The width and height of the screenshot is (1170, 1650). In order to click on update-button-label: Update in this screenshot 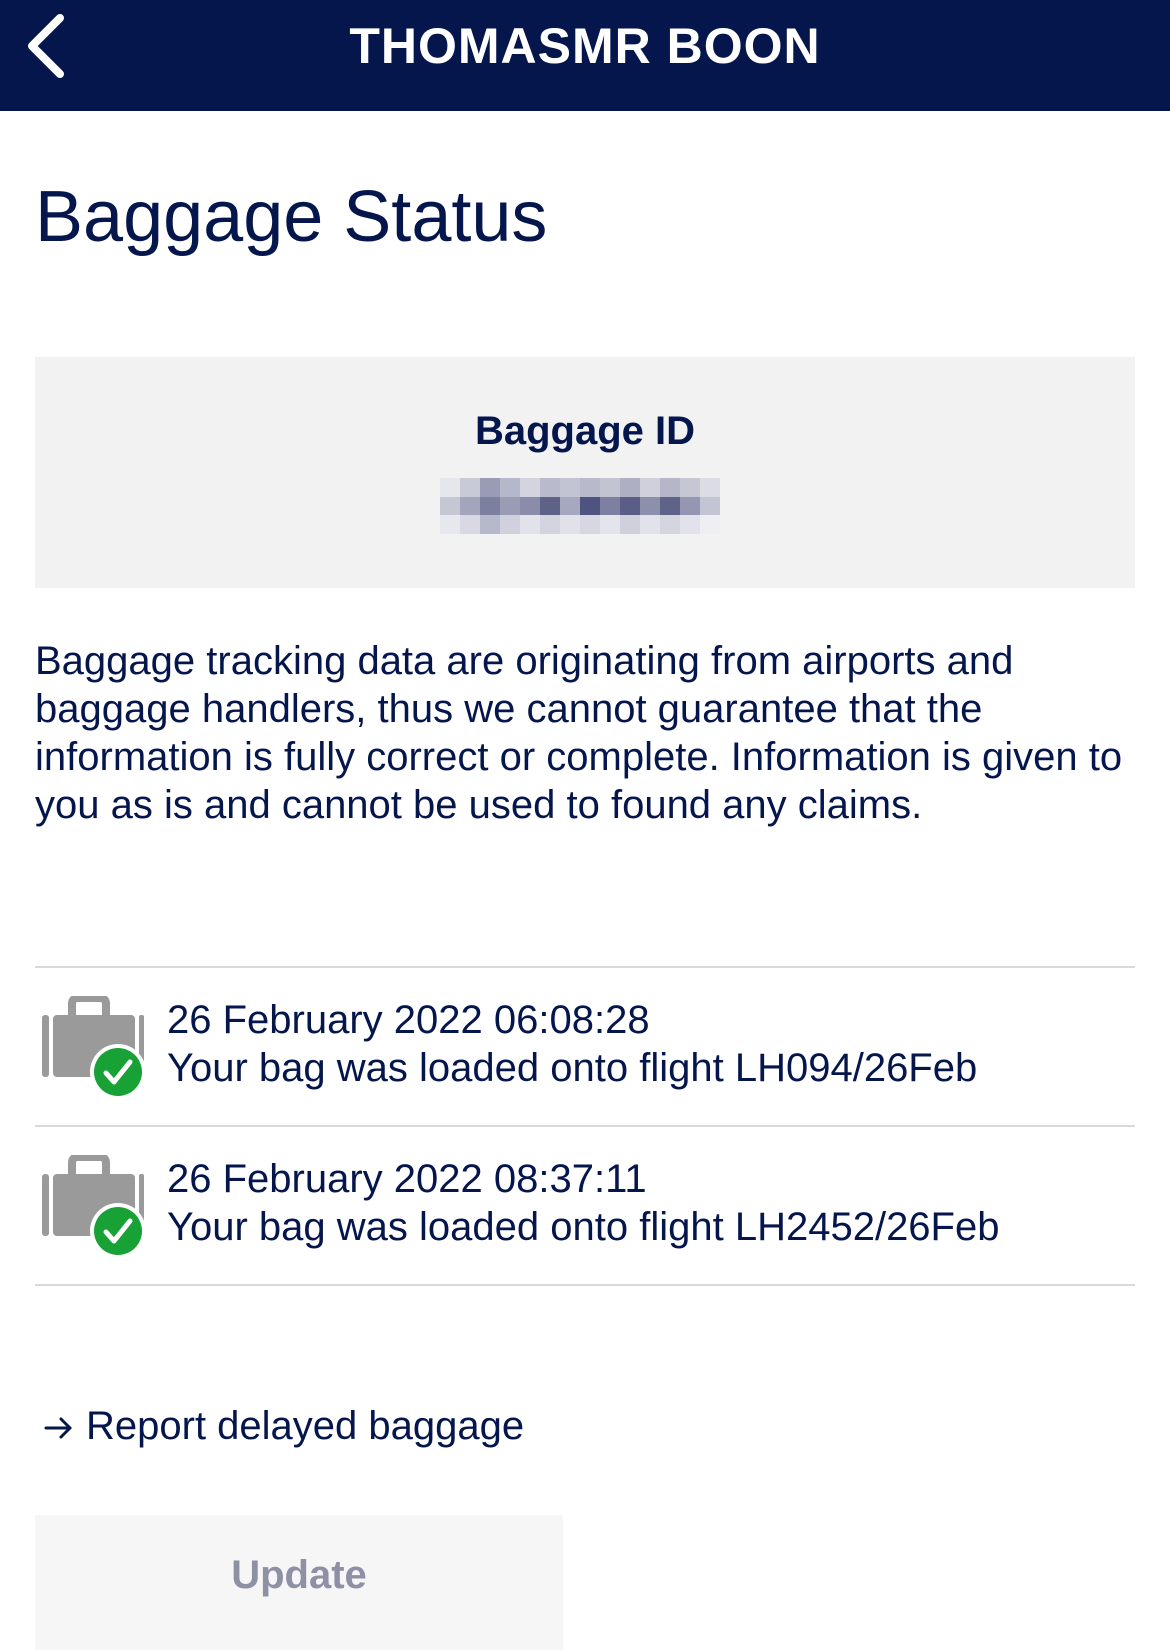, I will do `click(299, 1575)`.